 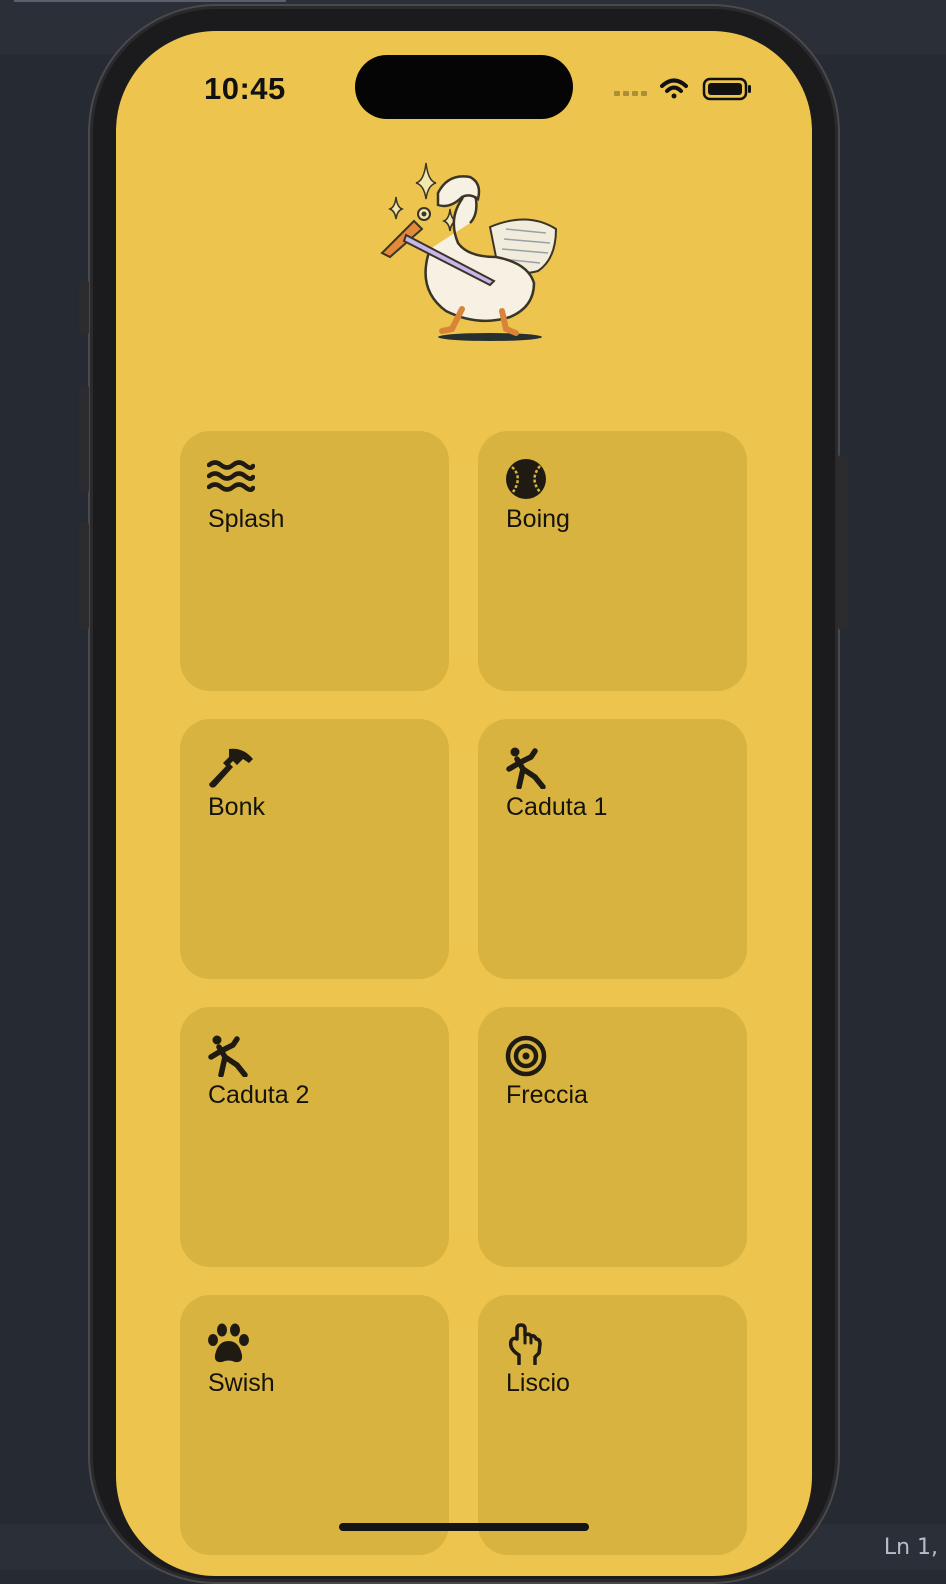 What do you see at coordinates (464, 1527) in the screenshot?
I see `home-indicator` at bounding box center [464, 1527].